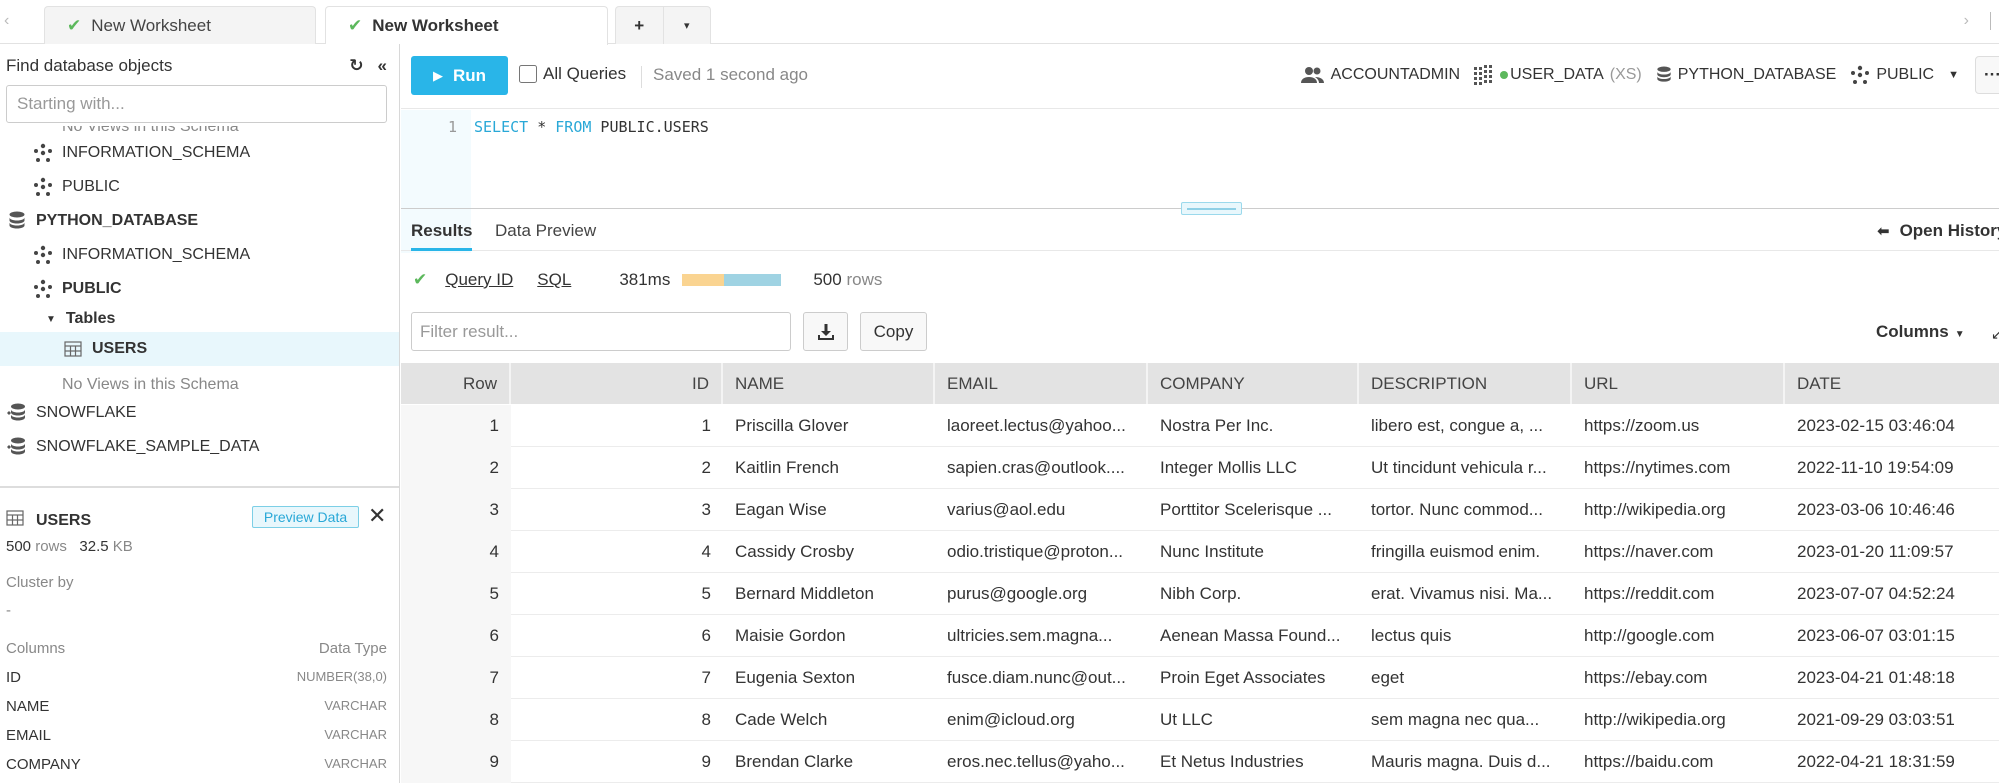  What do you see at coordinates (1041, 594) in the screenshot?
I see `cell-email: purus@google.org` at bounding box center [1041, 594].